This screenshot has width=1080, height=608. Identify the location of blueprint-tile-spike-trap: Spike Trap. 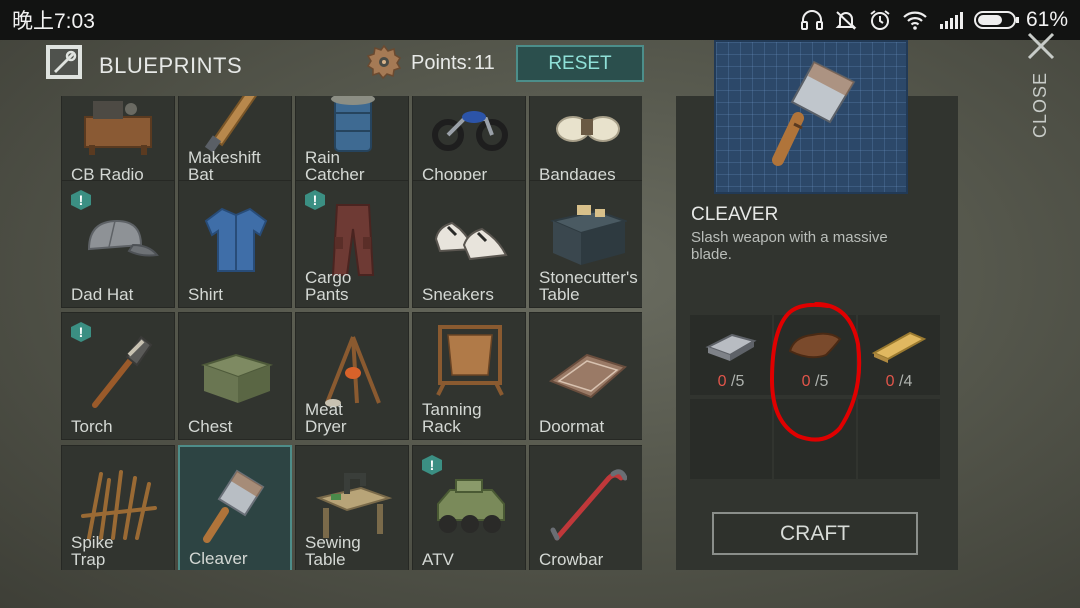
(118, 507).